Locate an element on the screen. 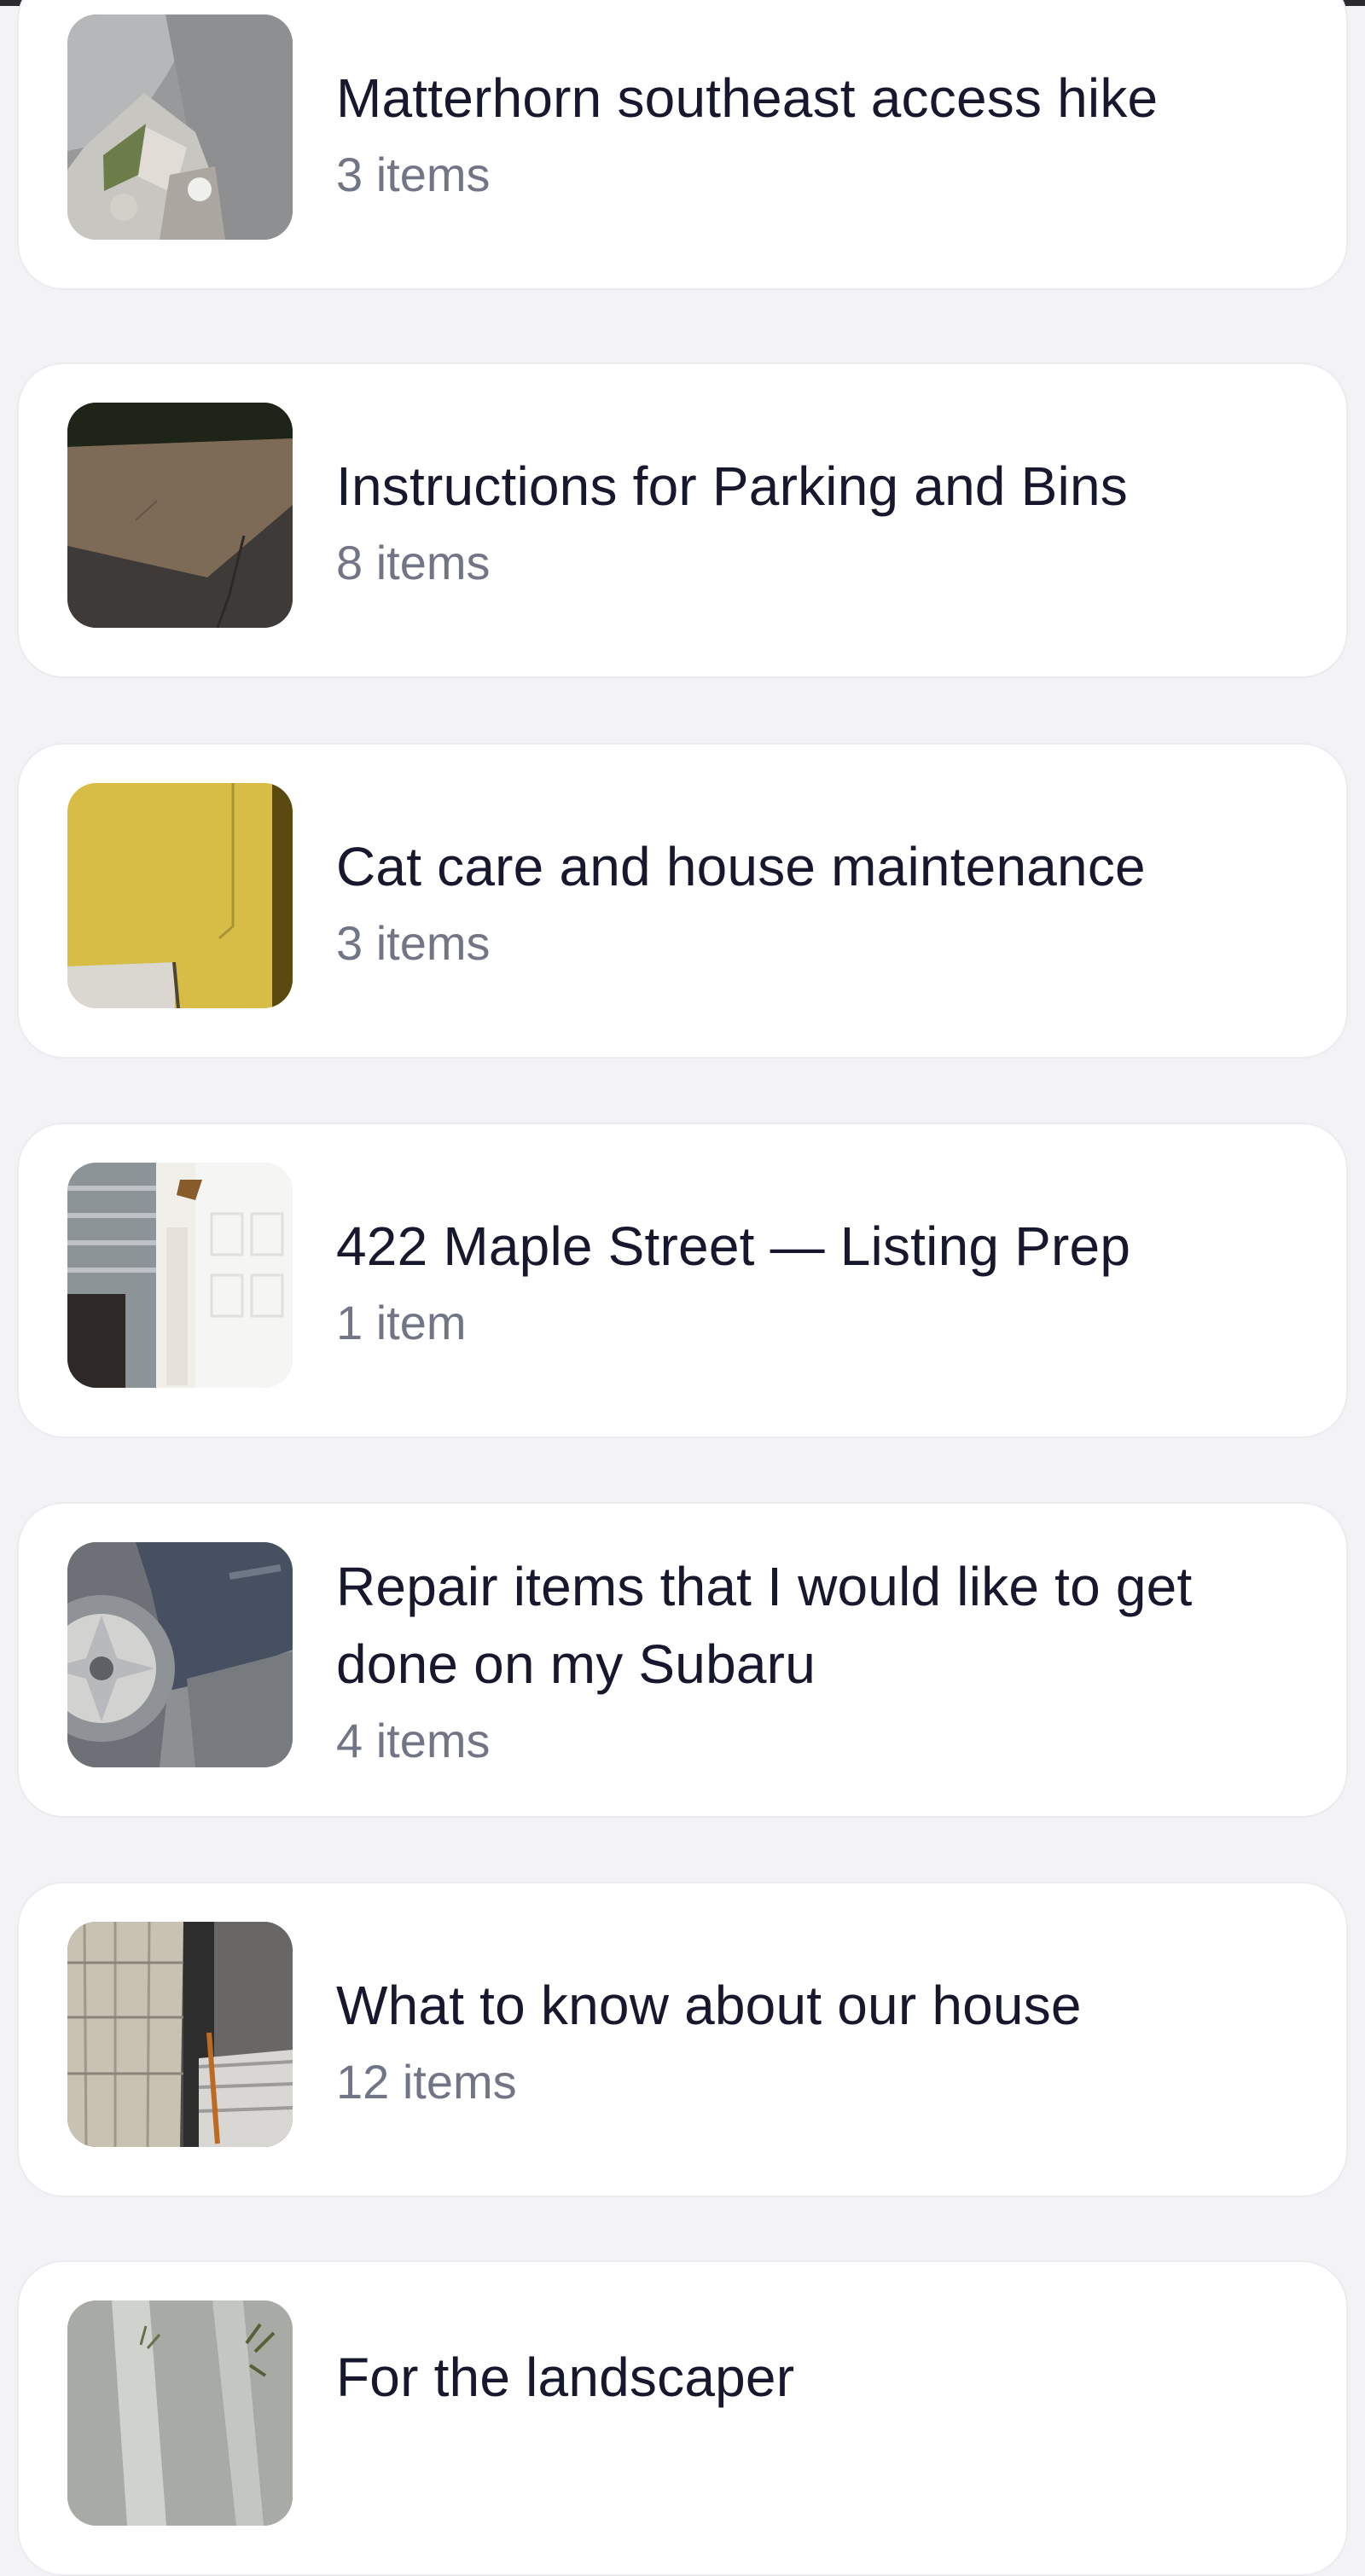 The image size is (1365, 2576). collection-item-count: 1 item is located at coordinates (402, 1322).